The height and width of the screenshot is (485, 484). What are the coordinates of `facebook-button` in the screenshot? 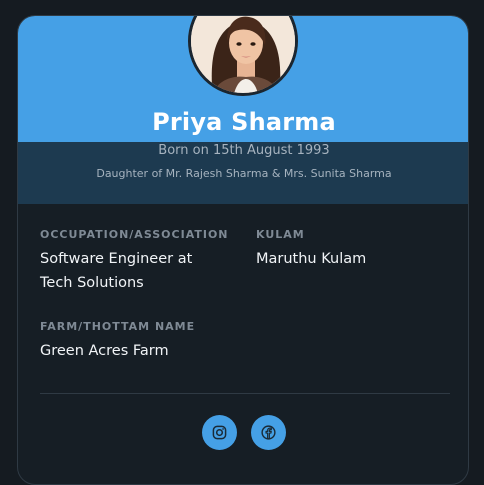 It's located at (268, 432).